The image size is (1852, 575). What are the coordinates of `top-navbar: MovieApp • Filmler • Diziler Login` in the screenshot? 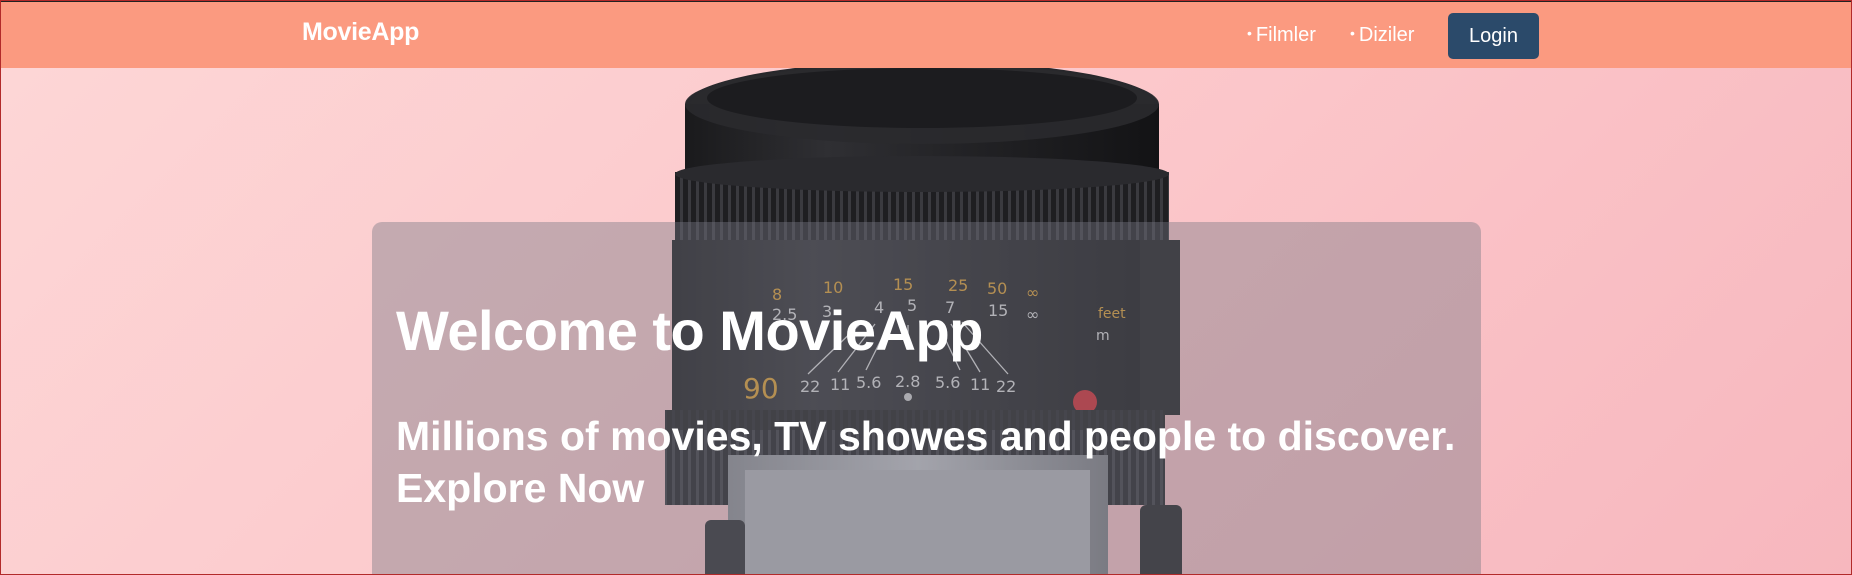 It's located at (926, 34).